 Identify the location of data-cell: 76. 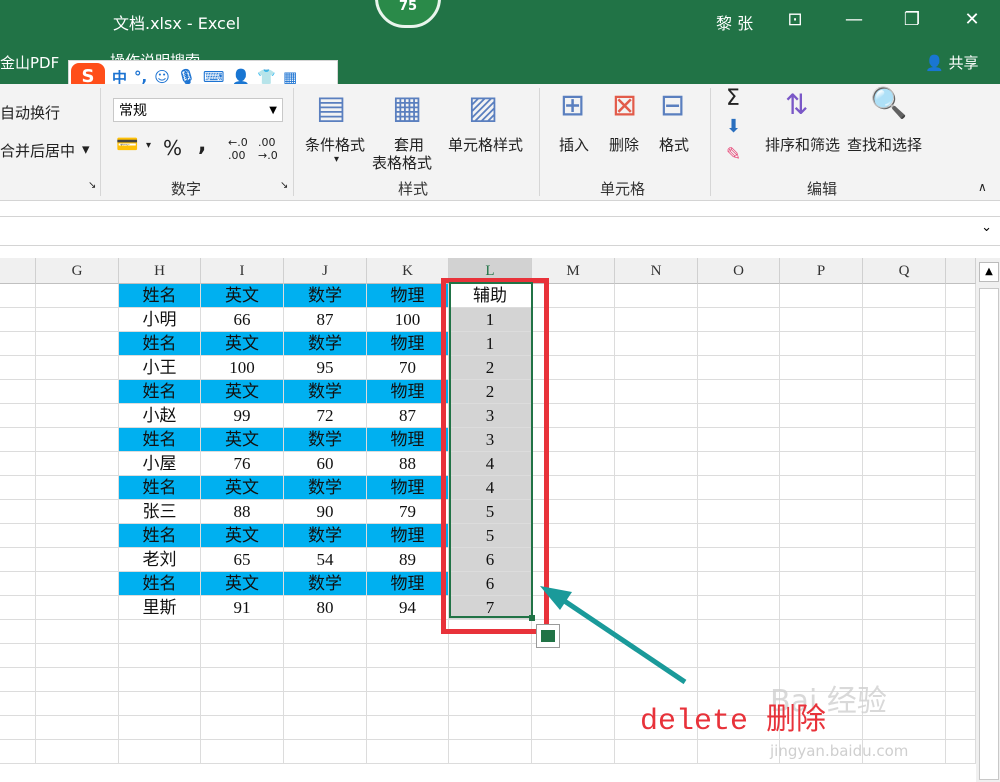
(242, 464).